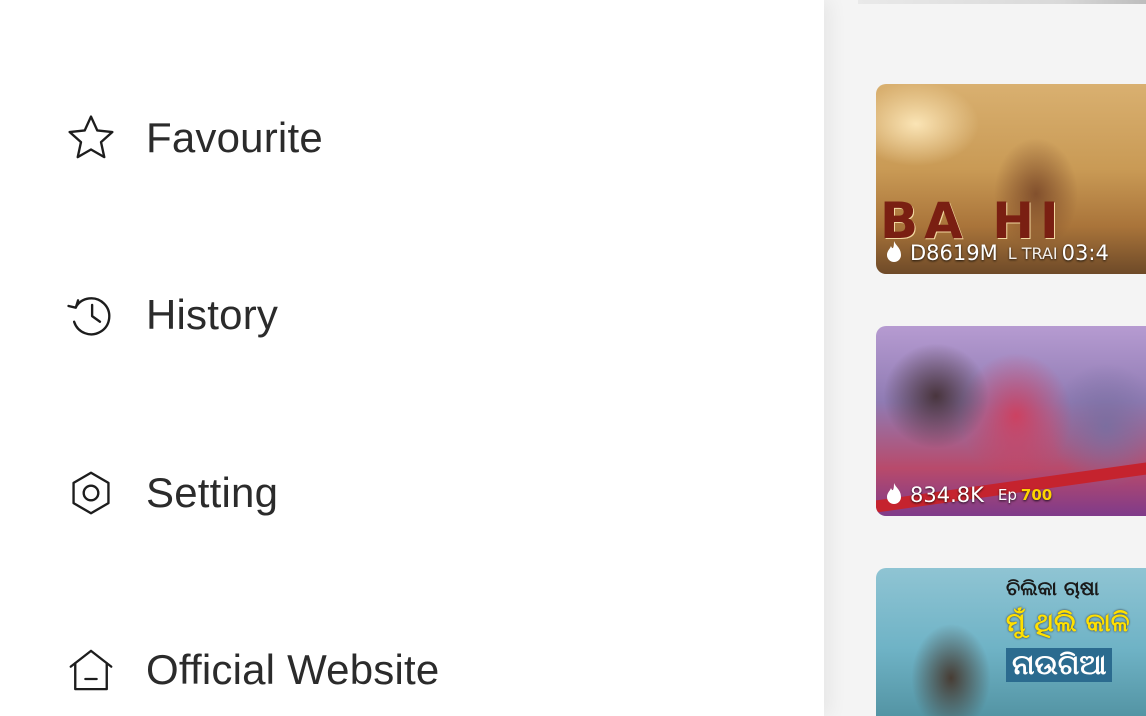 The width and height of the screenshot is (1146, 716). I want to click on episode-badge: Ep 700, so click(1025, 495).